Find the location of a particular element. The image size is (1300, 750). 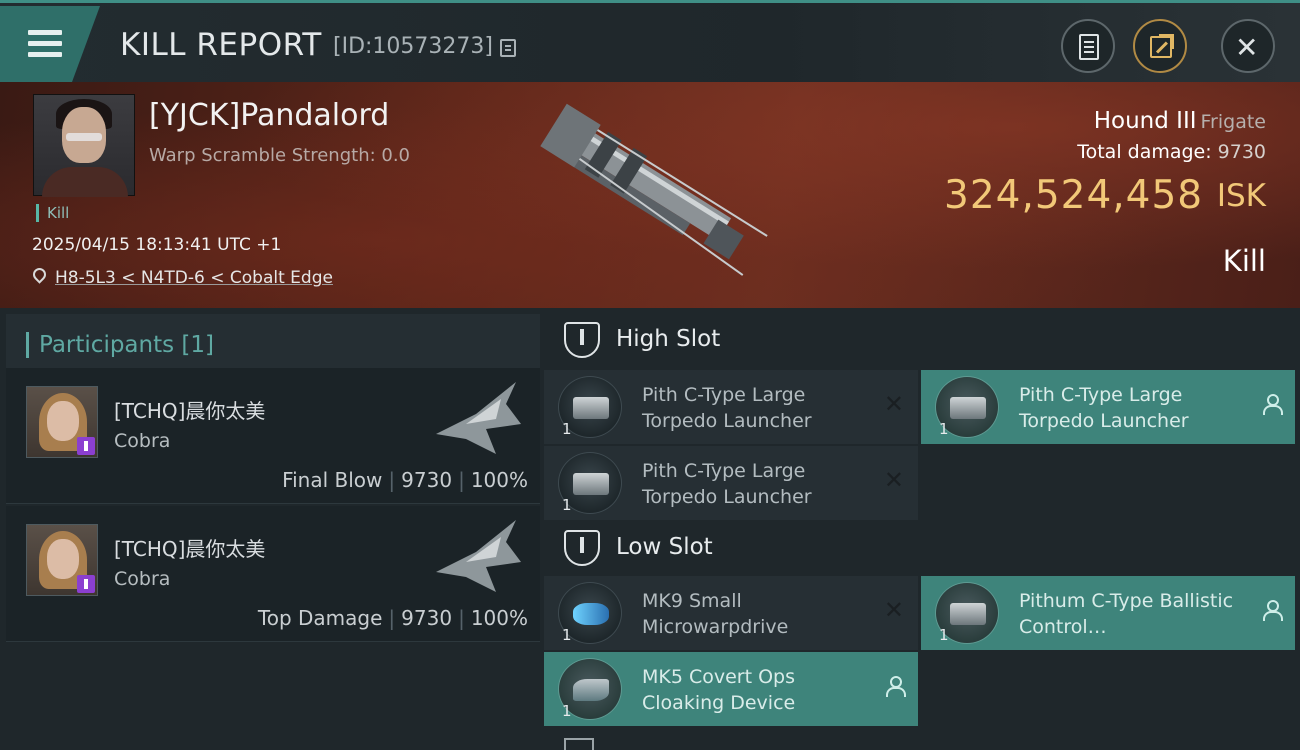

module-name: MK9 Small Microwarpdrive is located at coordinates (715, 614).